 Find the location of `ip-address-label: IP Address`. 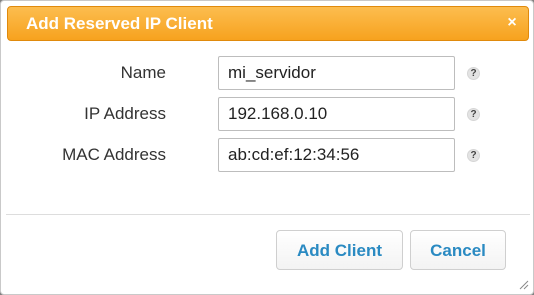

ip-address-label: IP Address is located at coordinates (125, 113).